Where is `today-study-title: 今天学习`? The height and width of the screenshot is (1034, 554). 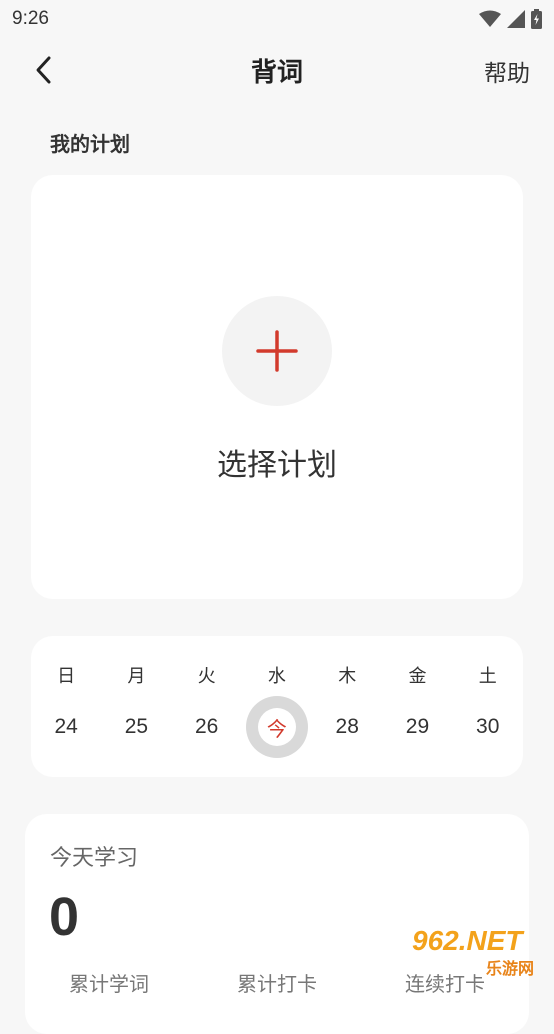 today-study-title: 今天学习 is located at coordinates (94, 858).